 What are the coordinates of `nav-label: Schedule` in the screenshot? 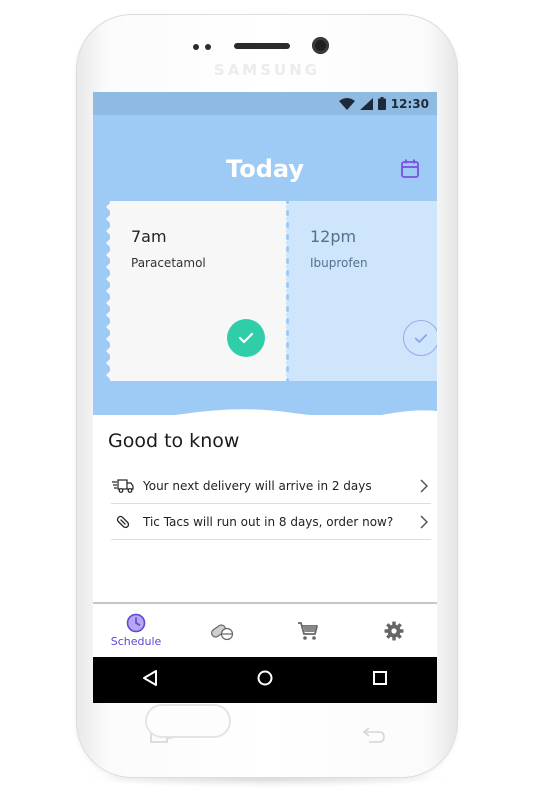 It's located at (136, 641).